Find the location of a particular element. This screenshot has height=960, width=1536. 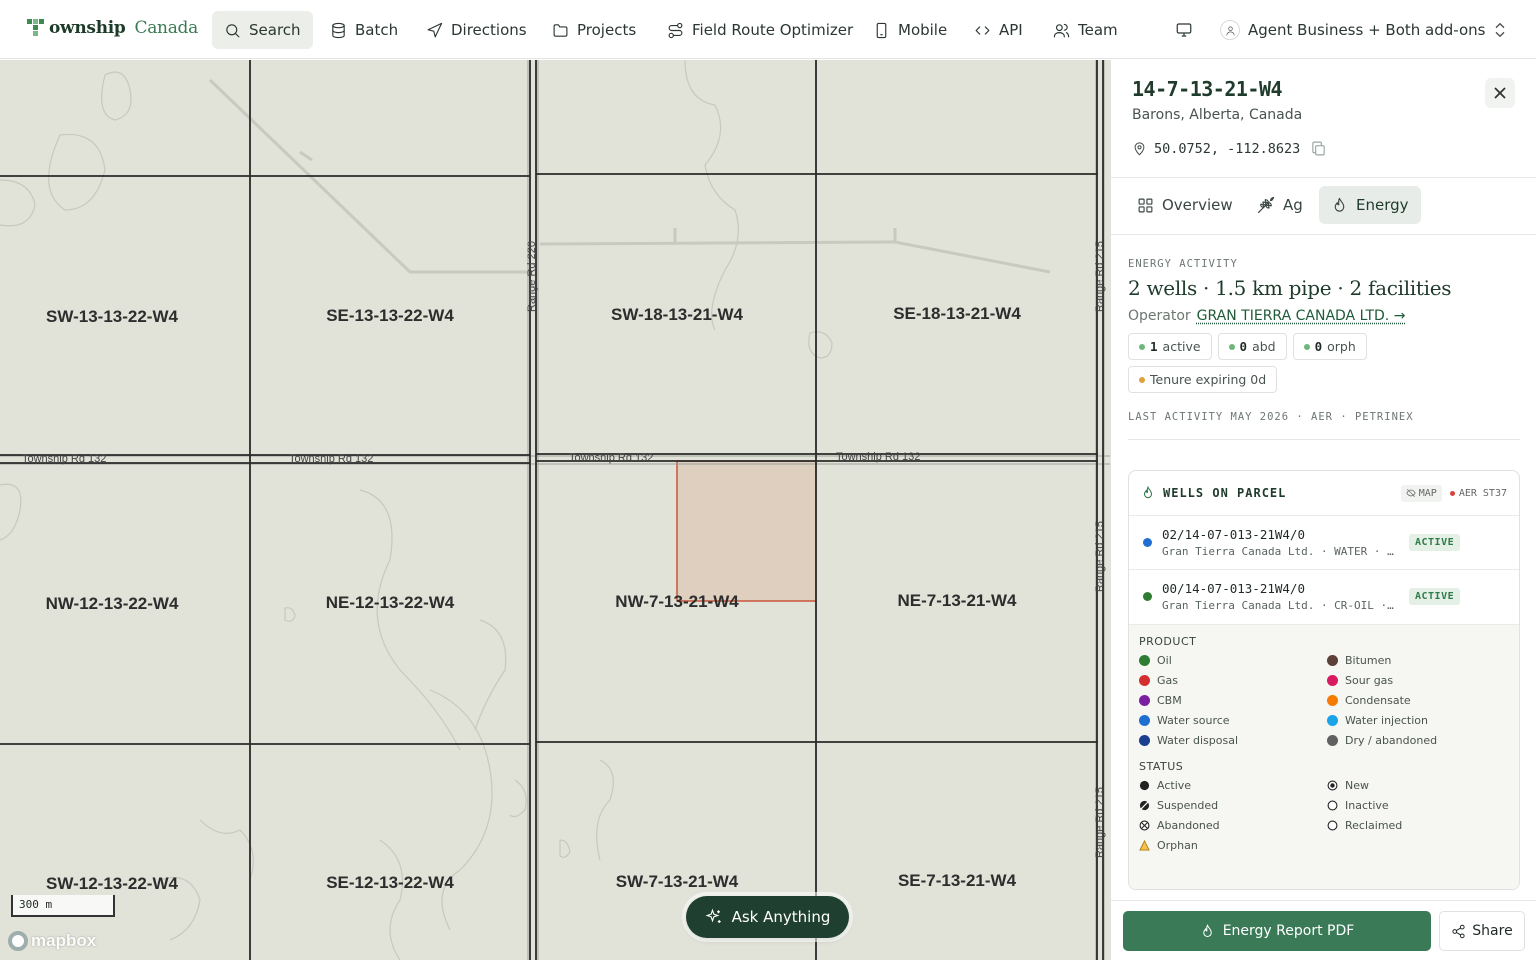

legend-label: Condensate is located at coordinates (1378, 700).